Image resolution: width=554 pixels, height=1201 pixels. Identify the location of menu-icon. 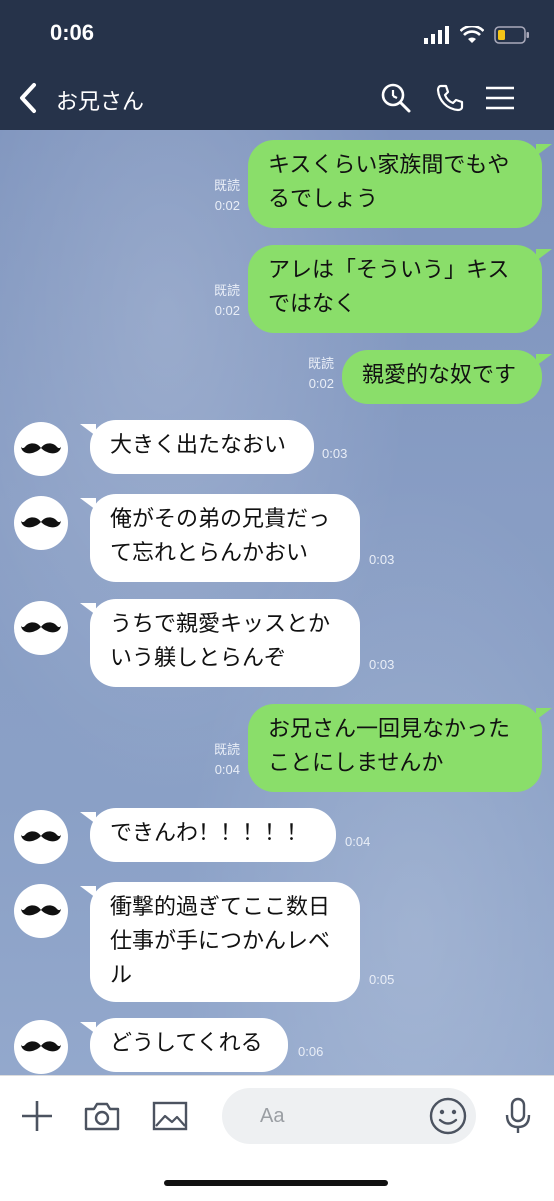
(500, 98).